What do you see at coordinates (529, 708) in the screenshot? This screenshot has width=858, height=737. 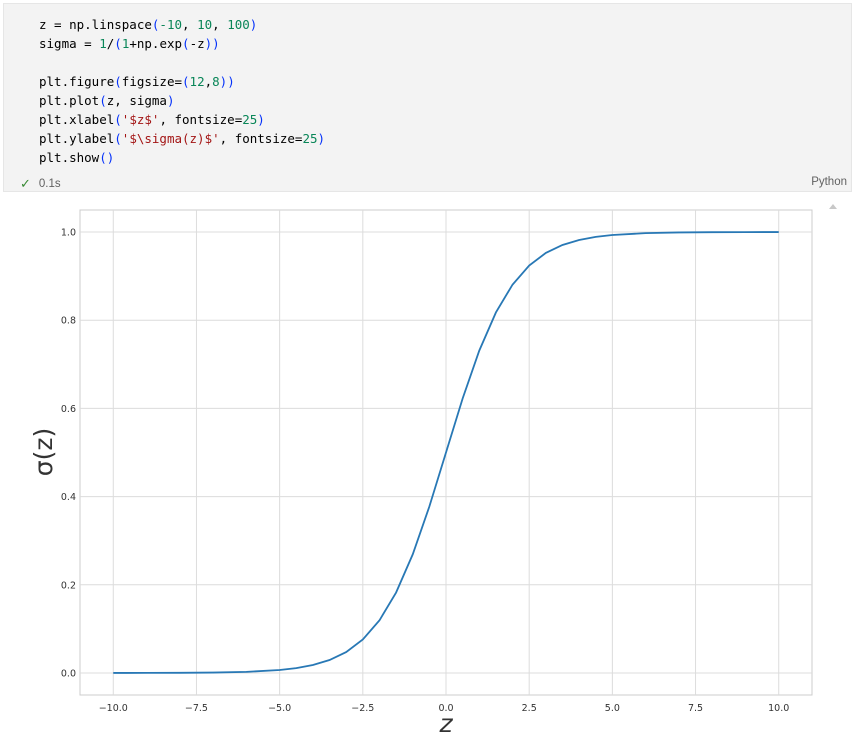 I see `x-tick-label: 2.5` at bounding box center [529, 708].